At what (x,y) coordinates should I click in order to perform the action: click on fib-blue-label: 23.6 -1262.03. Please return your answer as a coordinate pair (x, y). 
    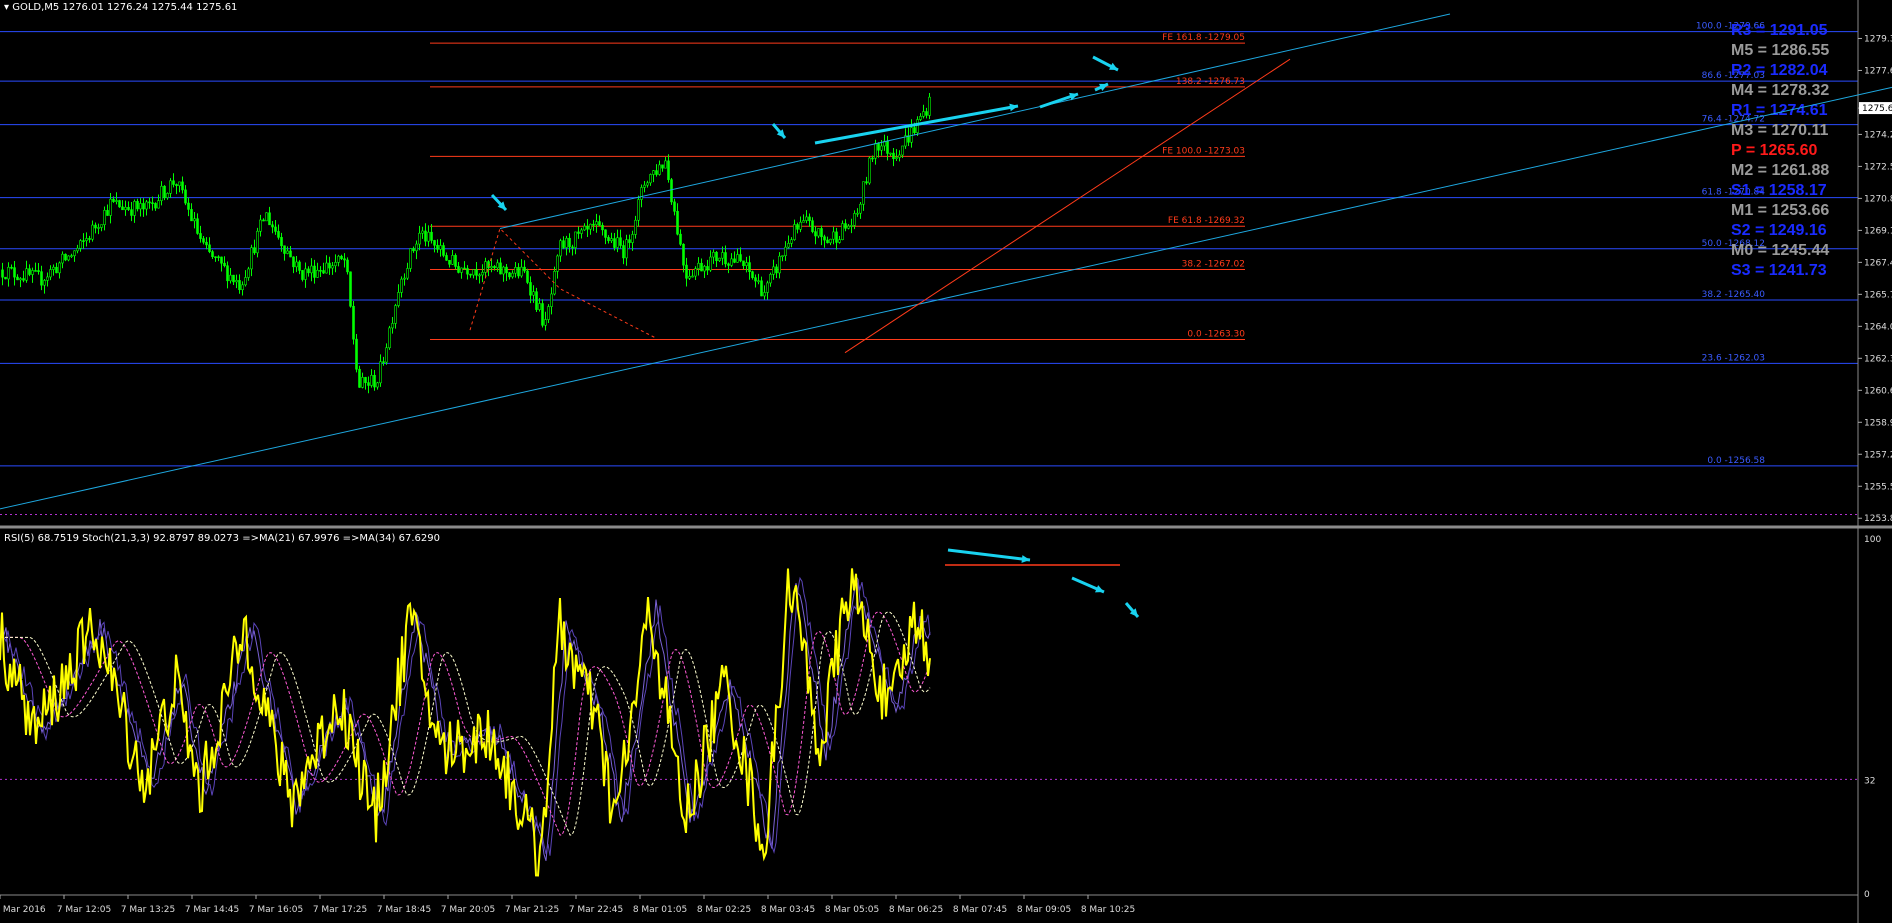
    Looking at the image, I should click on (1733, 358).